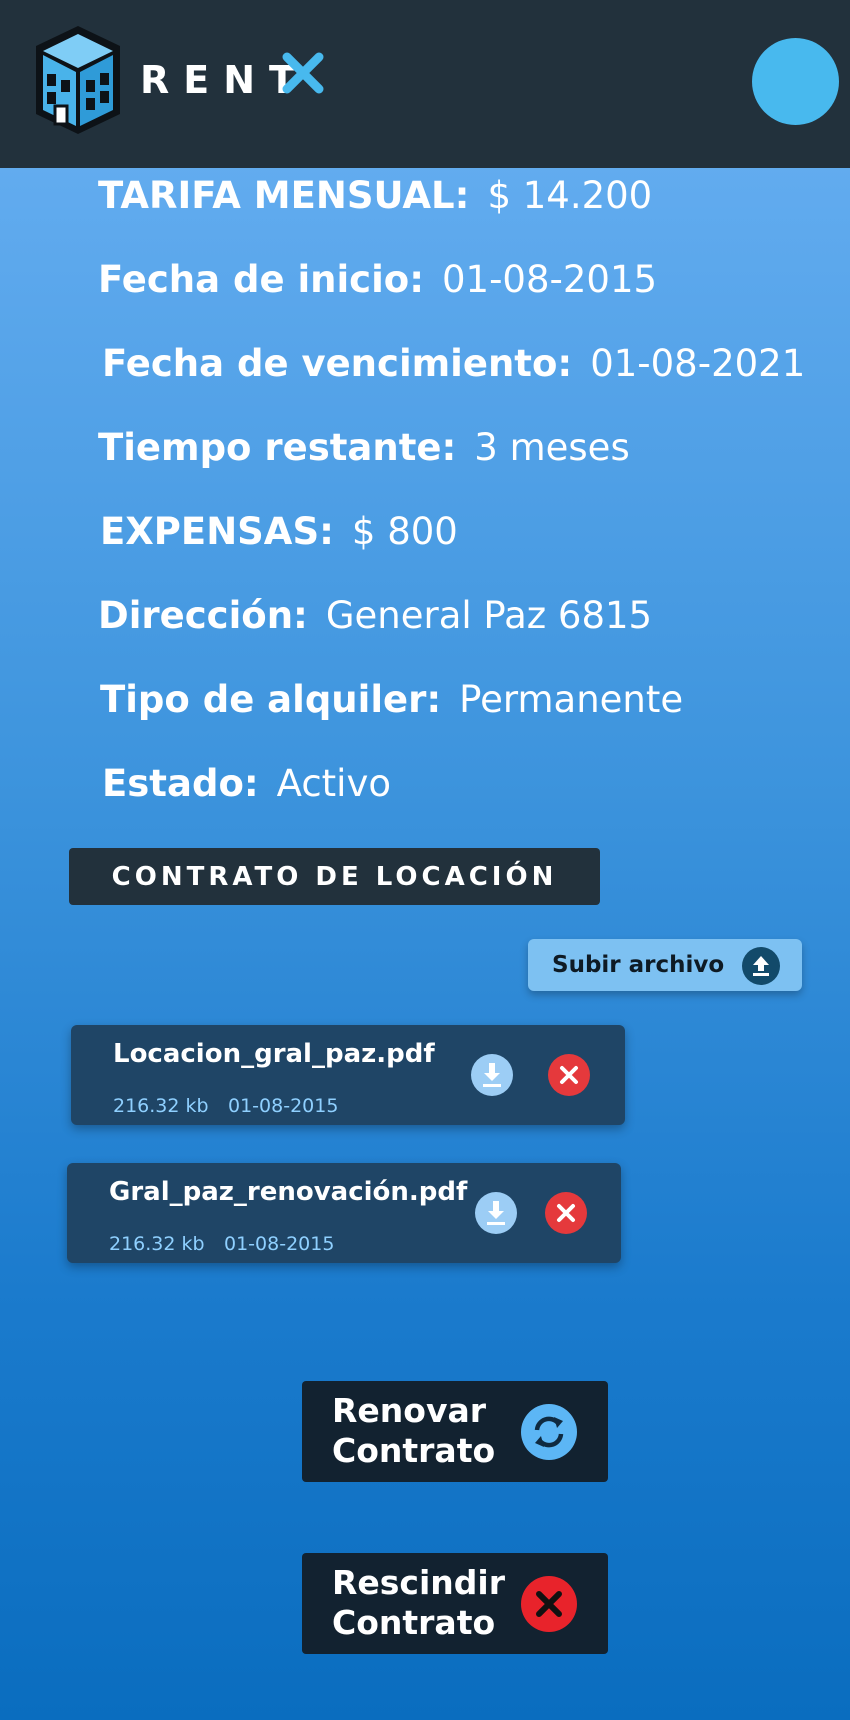  Describe the element at coordinates (425, 84) in the screenshot. I see `app-header: RENT` at that location.